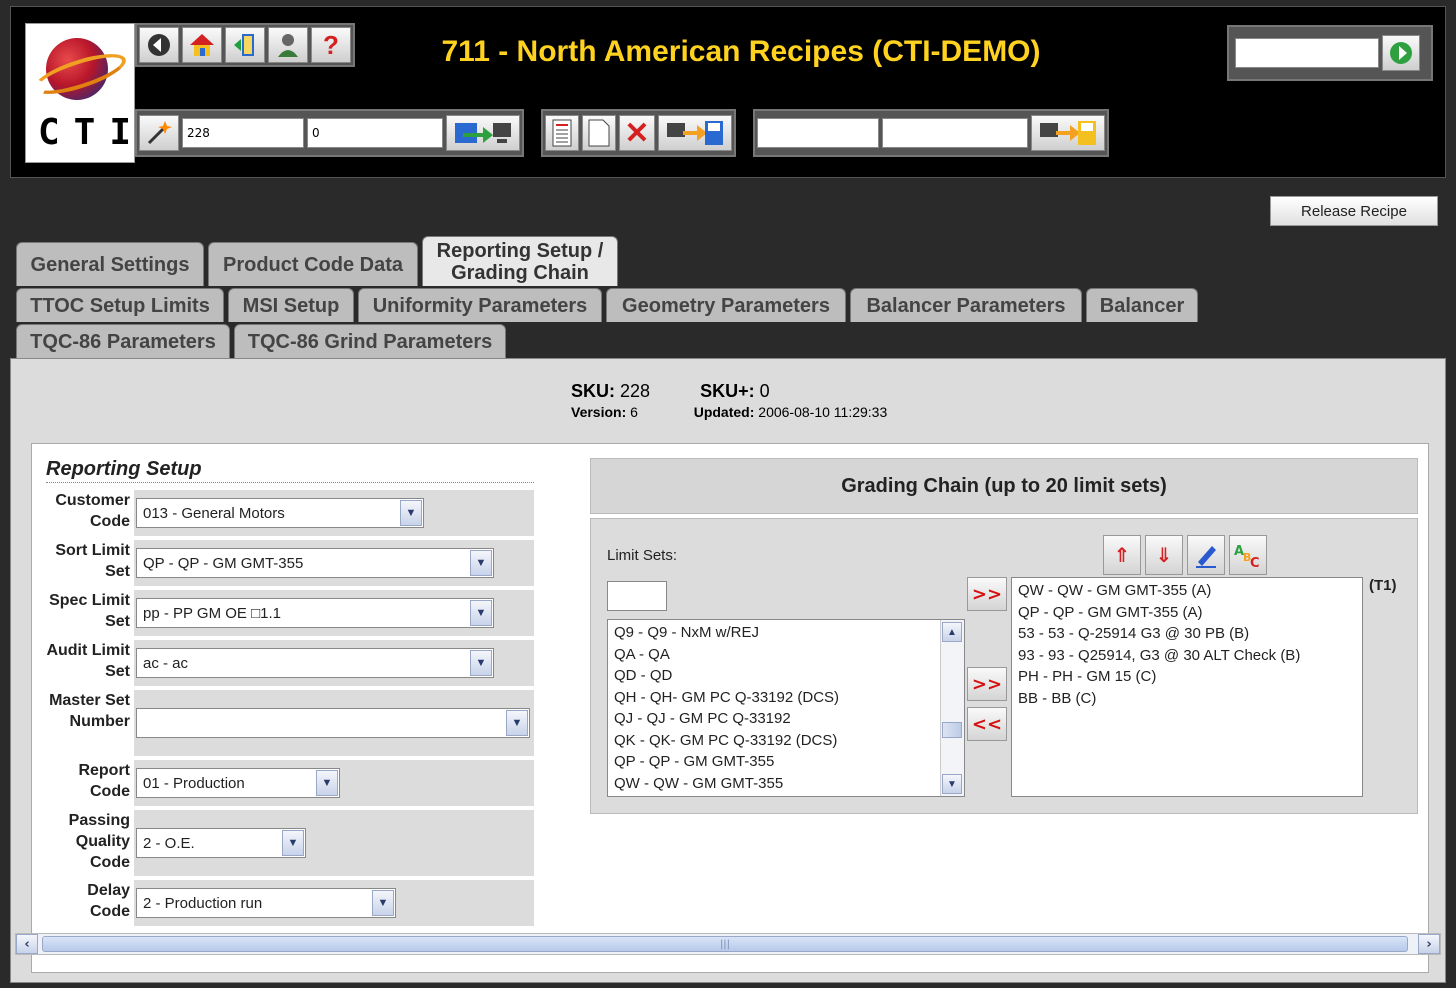 This screenshot has width=1456, height=988. Describe the element at coordinates (1307, 53) in the screenshot. I see `search-input` at that location.